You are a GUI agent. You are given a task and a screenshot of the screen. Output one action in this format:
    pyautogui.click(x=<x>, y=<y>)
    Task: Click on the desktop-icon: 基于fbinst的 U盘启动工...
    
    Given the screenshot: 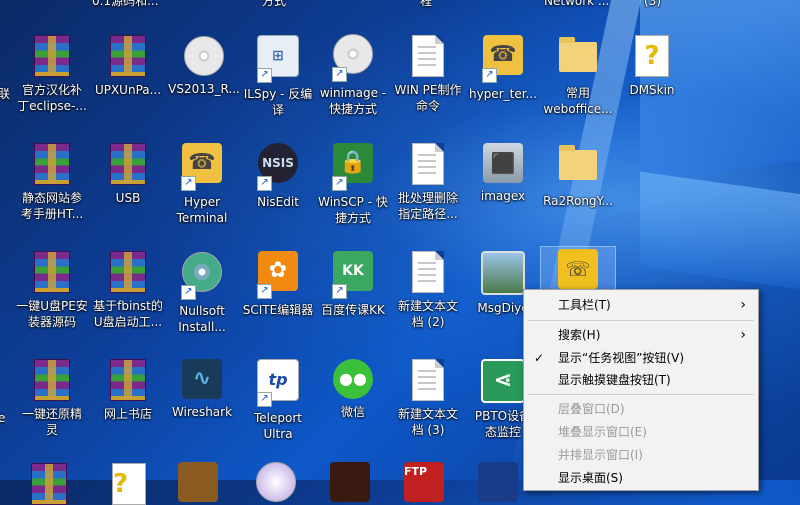 What is the action you would take?
    pyautogui.click(x=128, y=296)
    